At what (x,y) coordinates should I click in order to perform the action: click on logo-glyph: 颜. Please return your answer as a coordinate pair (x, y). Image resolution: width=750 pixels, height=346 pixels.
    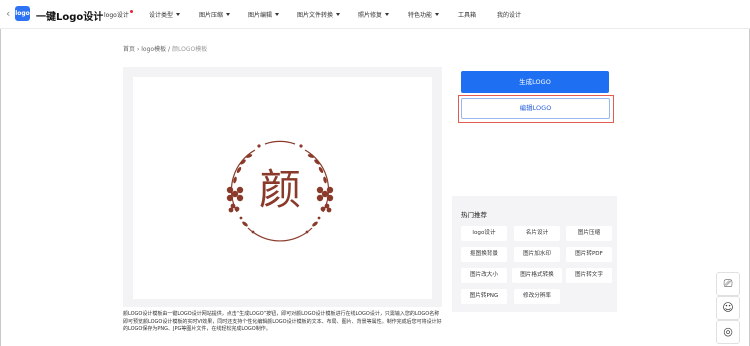
    Looking at the image, I should click on (280, 189).